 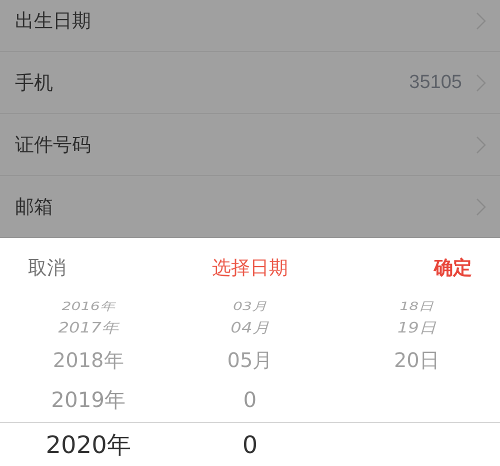 What do you see at coordinates (417, 306) in the screenshot?
I see `day-option: 18日` at bounding box center [417, 306].